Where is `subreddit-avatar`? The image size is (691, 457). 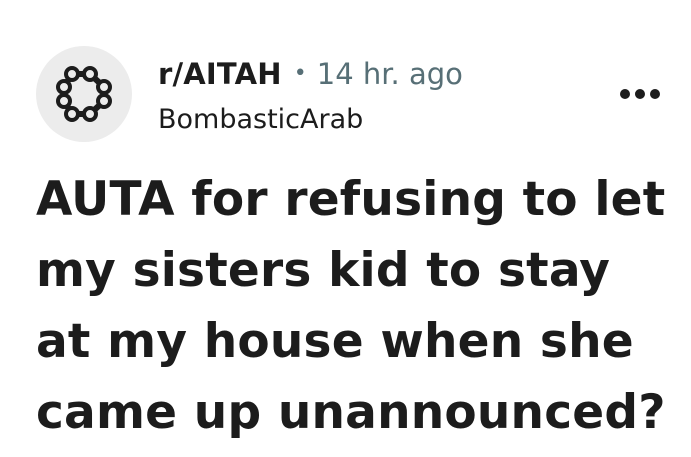 subreddit-avatar is located at coordinates (84, 94).